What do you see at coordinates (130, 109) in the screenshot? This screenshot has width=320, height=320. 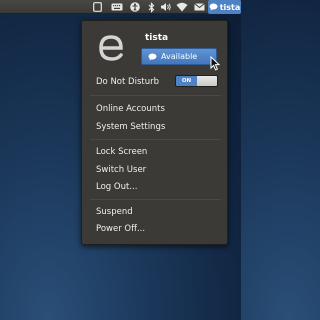 I see `menu-item-online-accounts: Online Accounts` at bounding box center [130, 109].